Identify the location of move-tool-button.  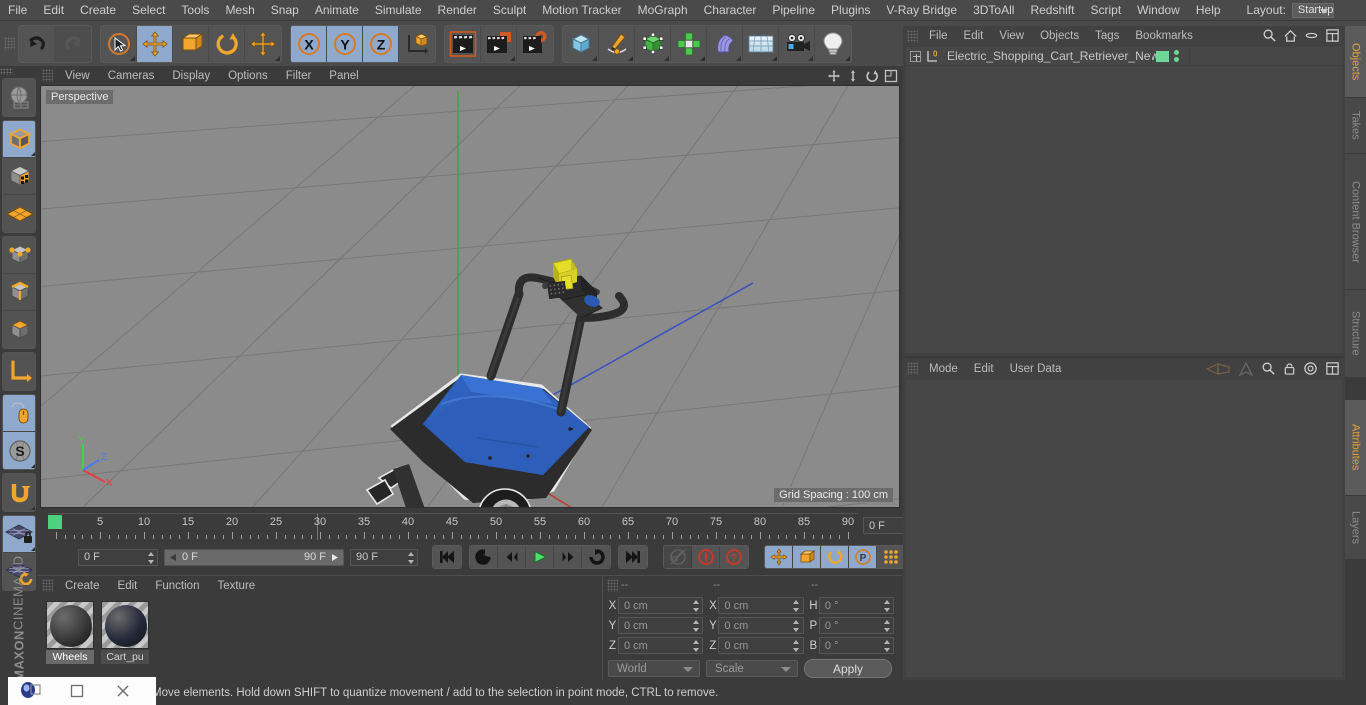
(155, 43).